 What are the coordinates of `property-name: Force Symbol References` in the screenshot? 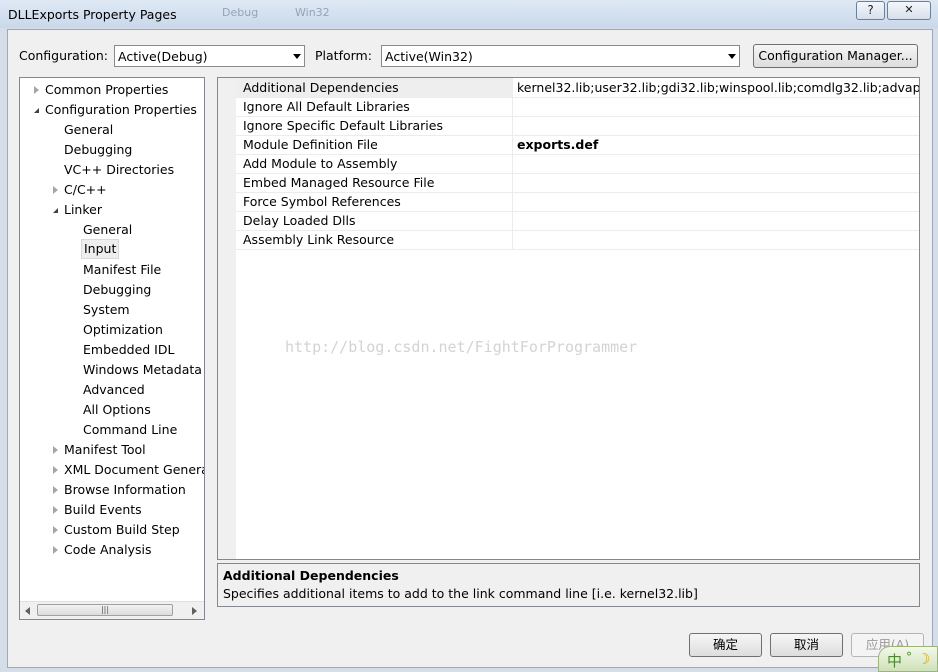 It's located at (322, 201).